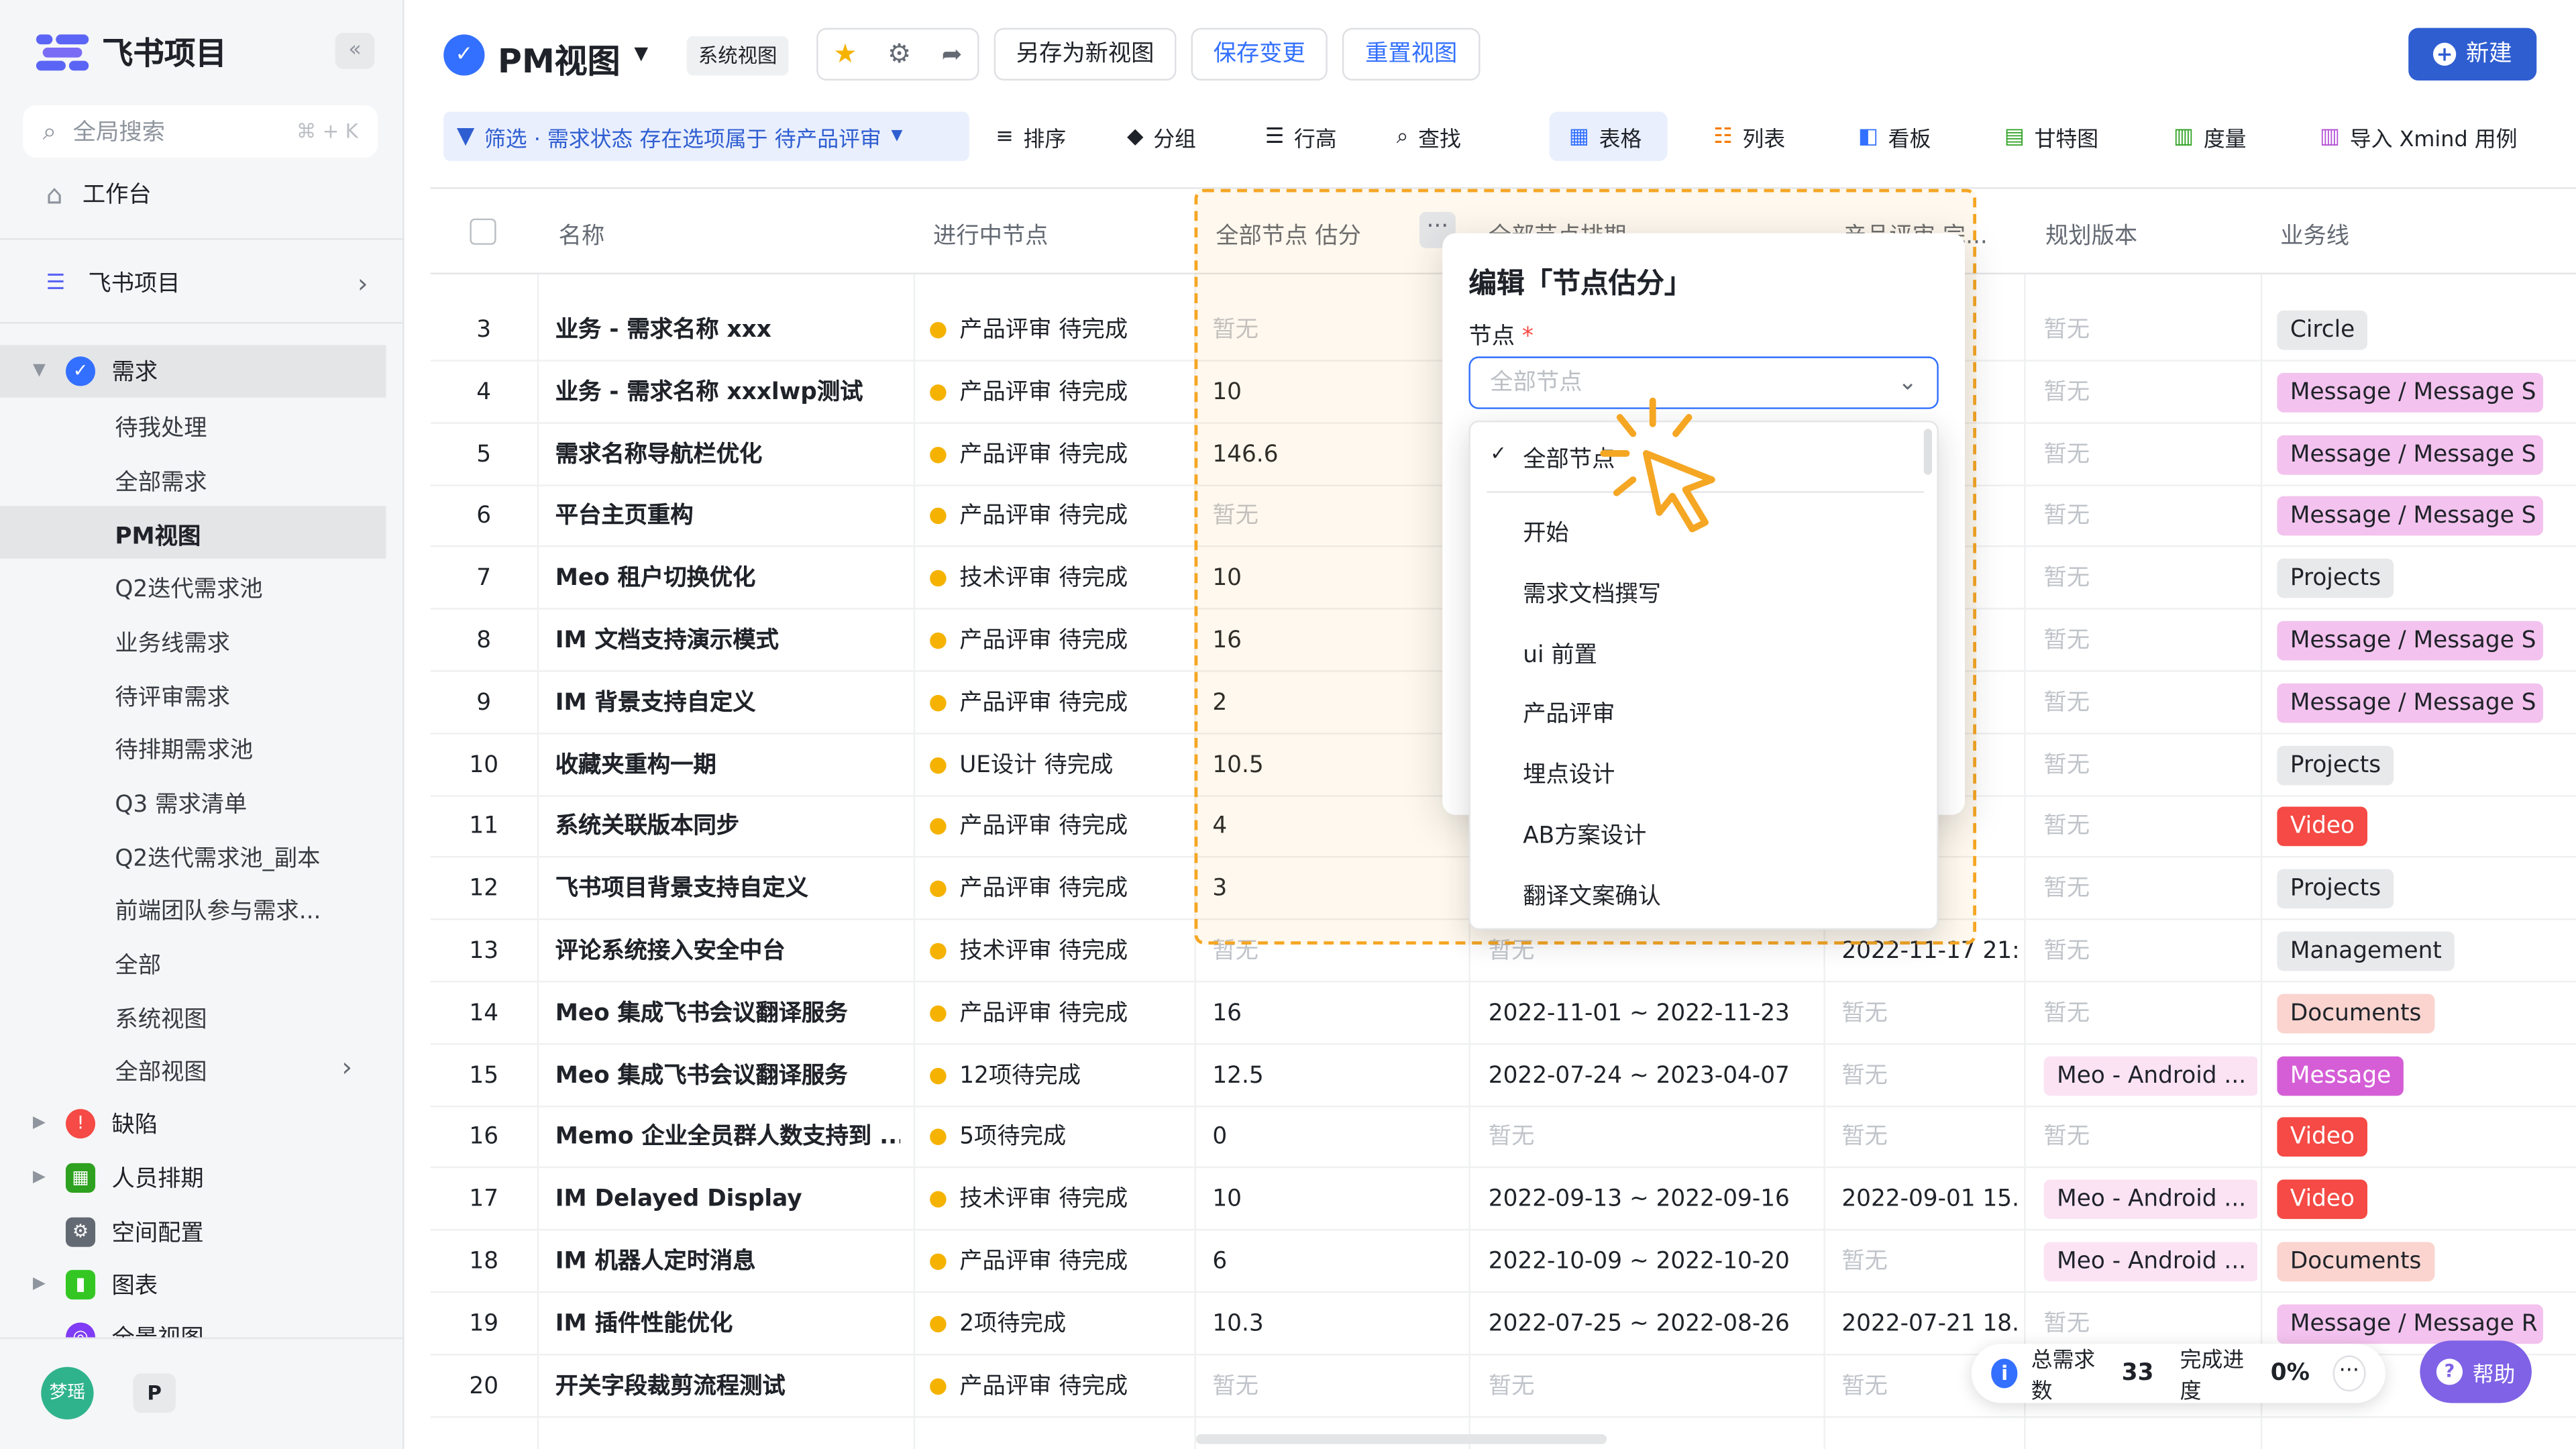 The height and width of the screenshot is (1449, 2576). I want to click on column-header-version: 规划版本, so click(2091, 235).